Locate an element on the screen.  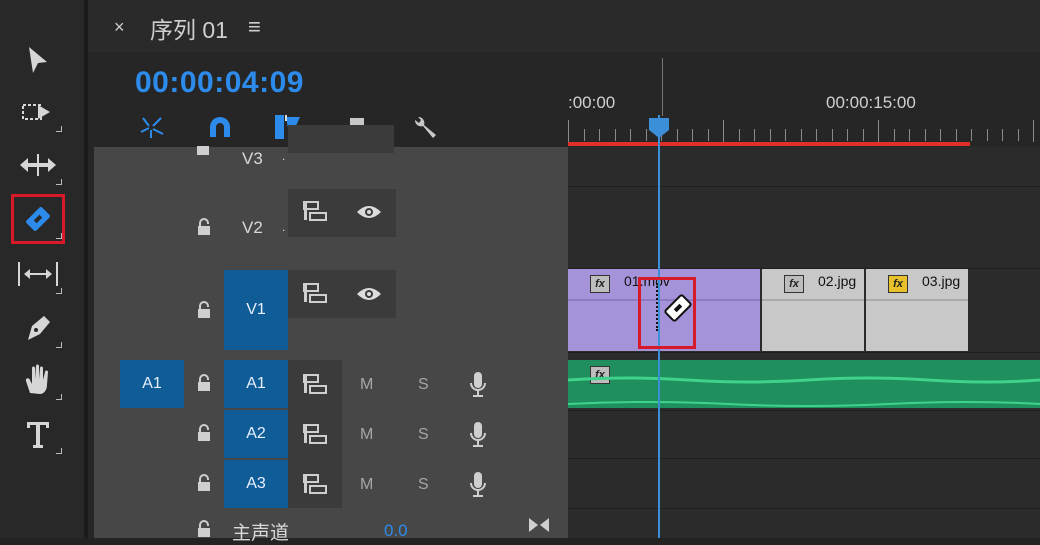
sequence-nest-icon is located at coordinates (152, 127).